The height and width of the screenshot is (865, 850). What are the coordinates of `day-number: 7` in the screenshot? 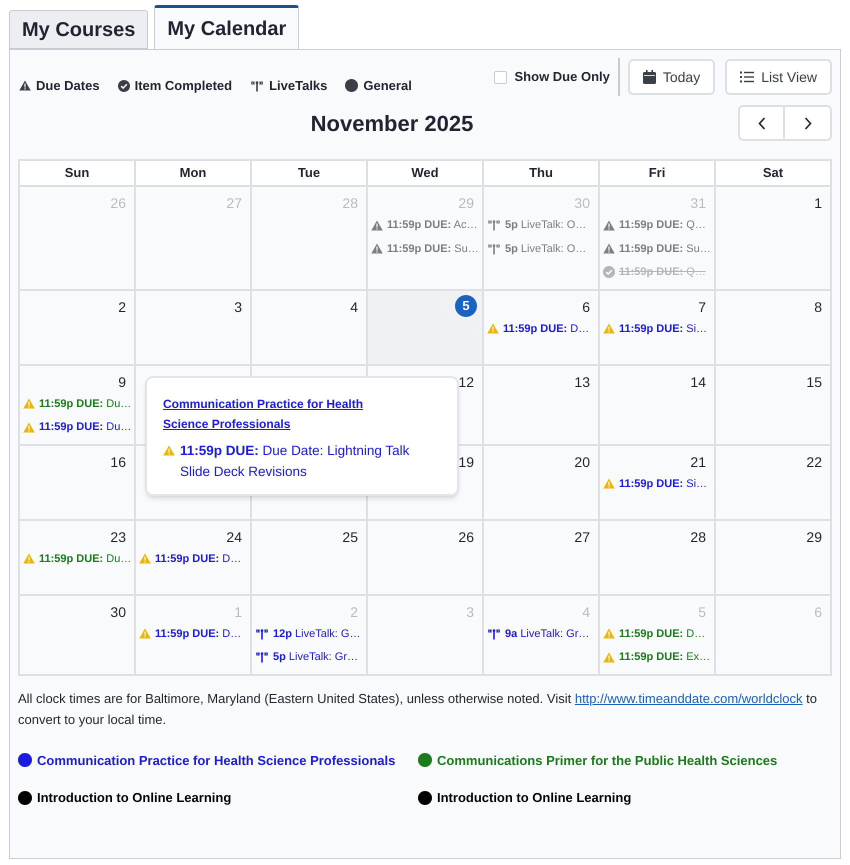 It's located at (702, 307).